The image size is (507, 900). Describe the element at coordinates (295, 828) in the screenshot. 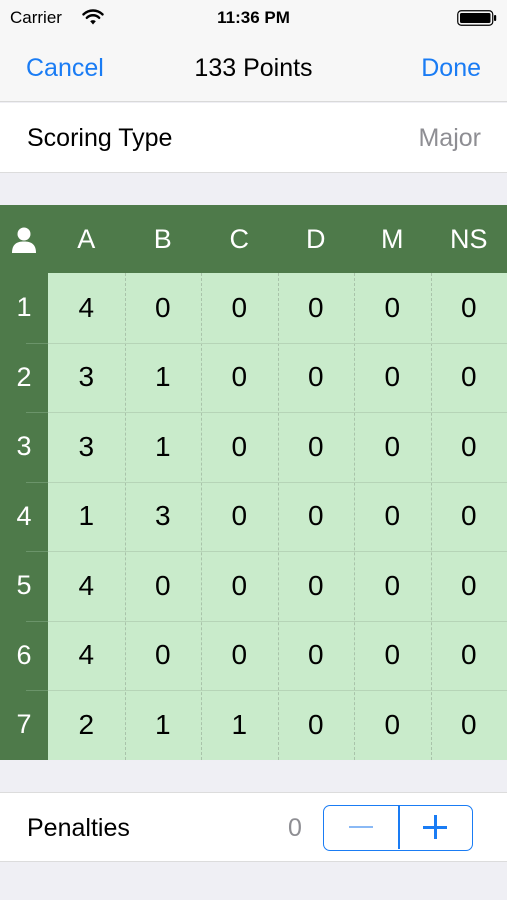

I see `penalties-value: 0` at that location.